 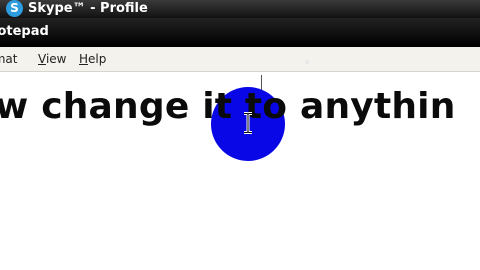 I want to click on notepad-window-title: lotepad, so click(x=24, y=31).